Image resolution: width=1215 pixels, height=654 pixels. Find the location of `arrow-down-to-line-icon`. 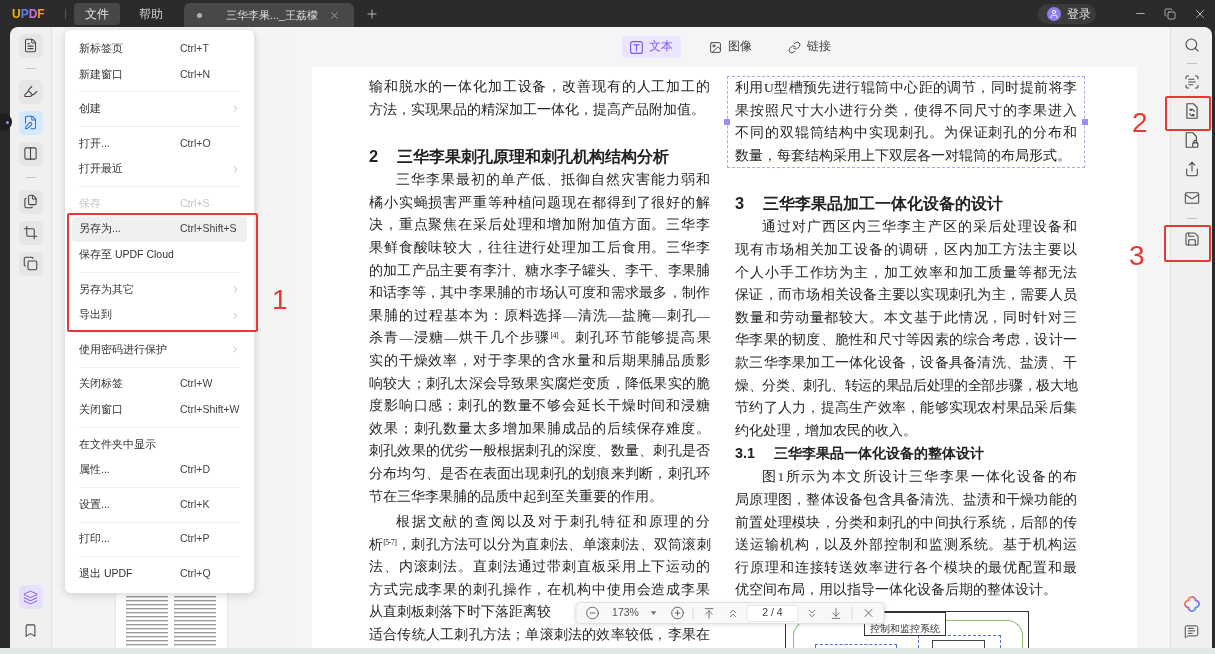

arrow-down-to-line-icon is located at coordinates (836, 613).